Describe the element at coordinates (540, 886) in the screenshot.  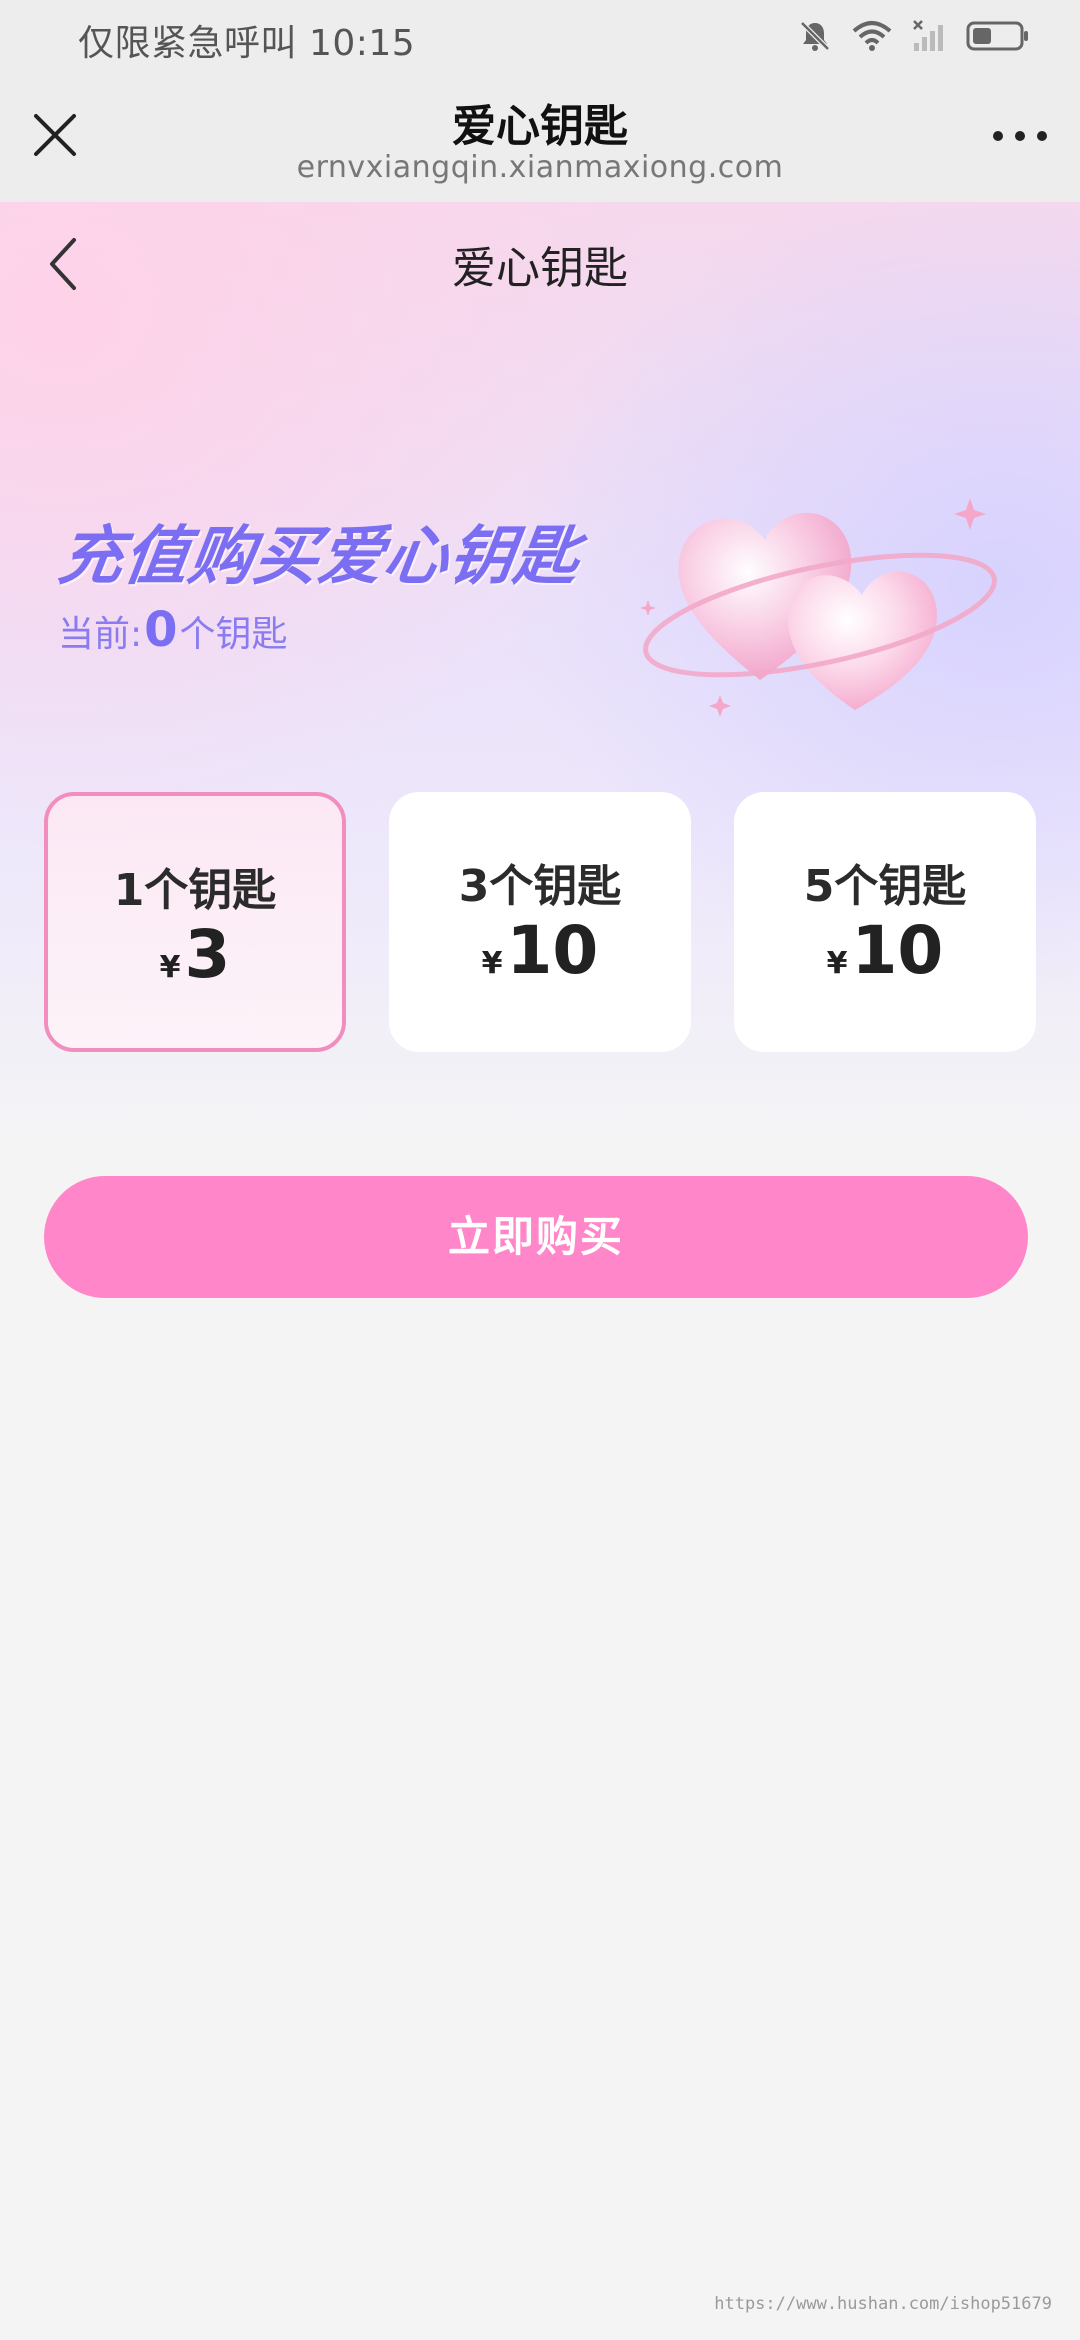
I see `package-label: 3个钥匙` at that location.